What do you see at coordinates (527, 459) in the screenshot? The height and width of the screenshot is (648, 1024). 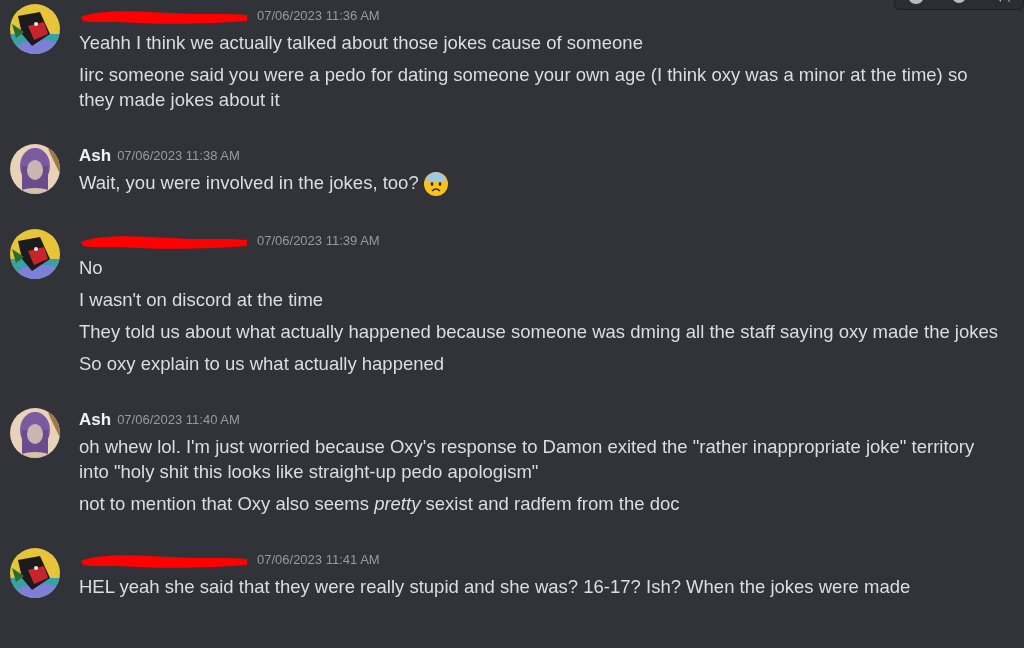 I see `message-text: oh whew lol. I'm just worried because Oxy's response to Damon exited the "rather inappropriate joke" territory into "holy shit this looks like straight-up pedo apologism"` at bounding box center [527, 459].